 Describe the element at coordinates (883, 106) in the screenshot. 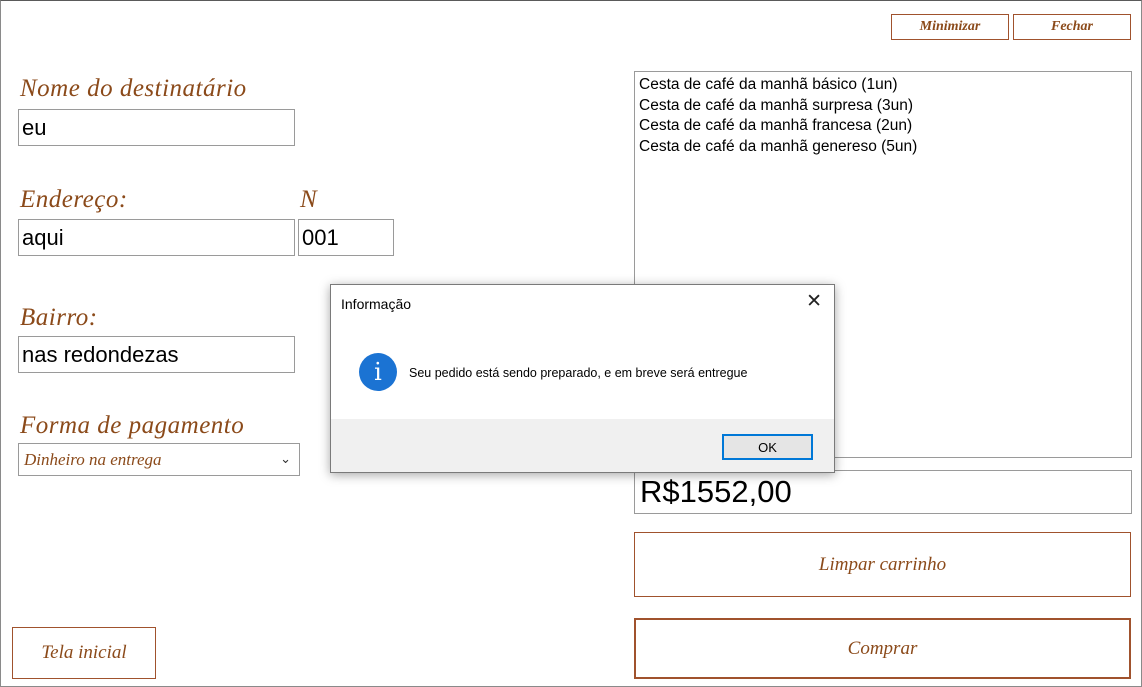

I see `list-item: Cesta de café da manhã surpresa (3un)` at that location.